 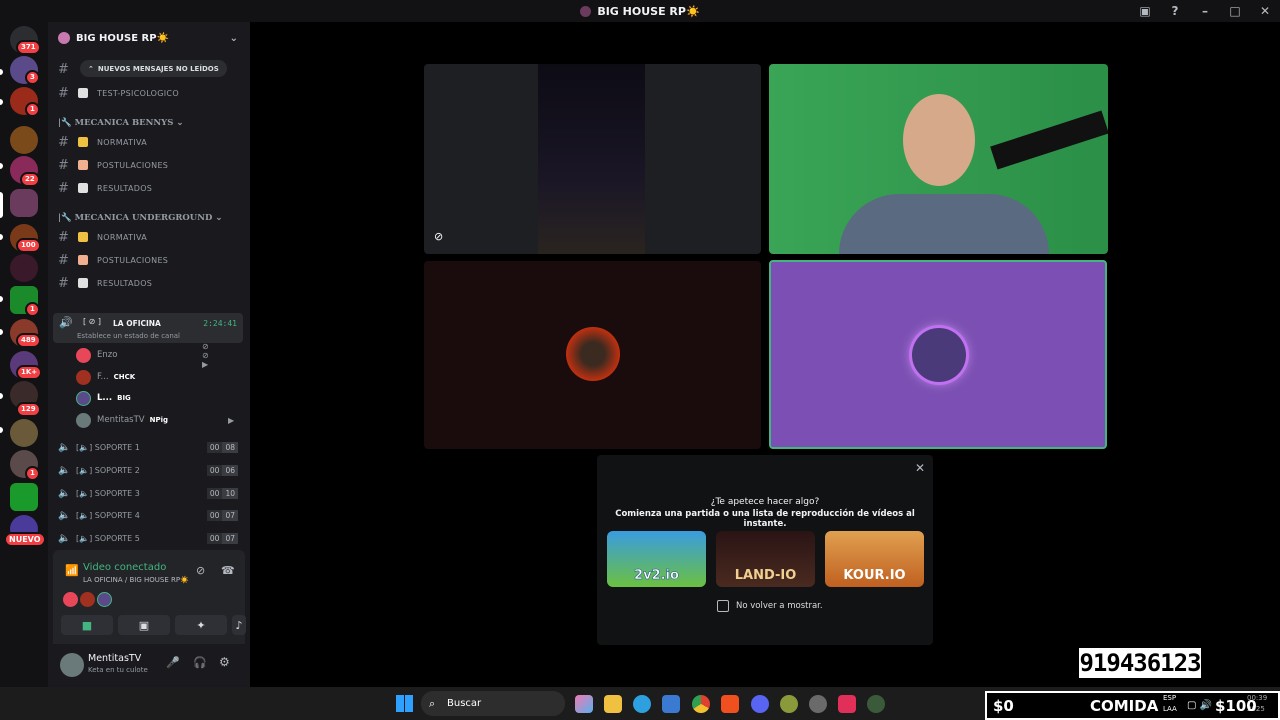 I want to click on voice-user: Enzo ⊘ ⊘ ▶, so click(x=142, y=355).